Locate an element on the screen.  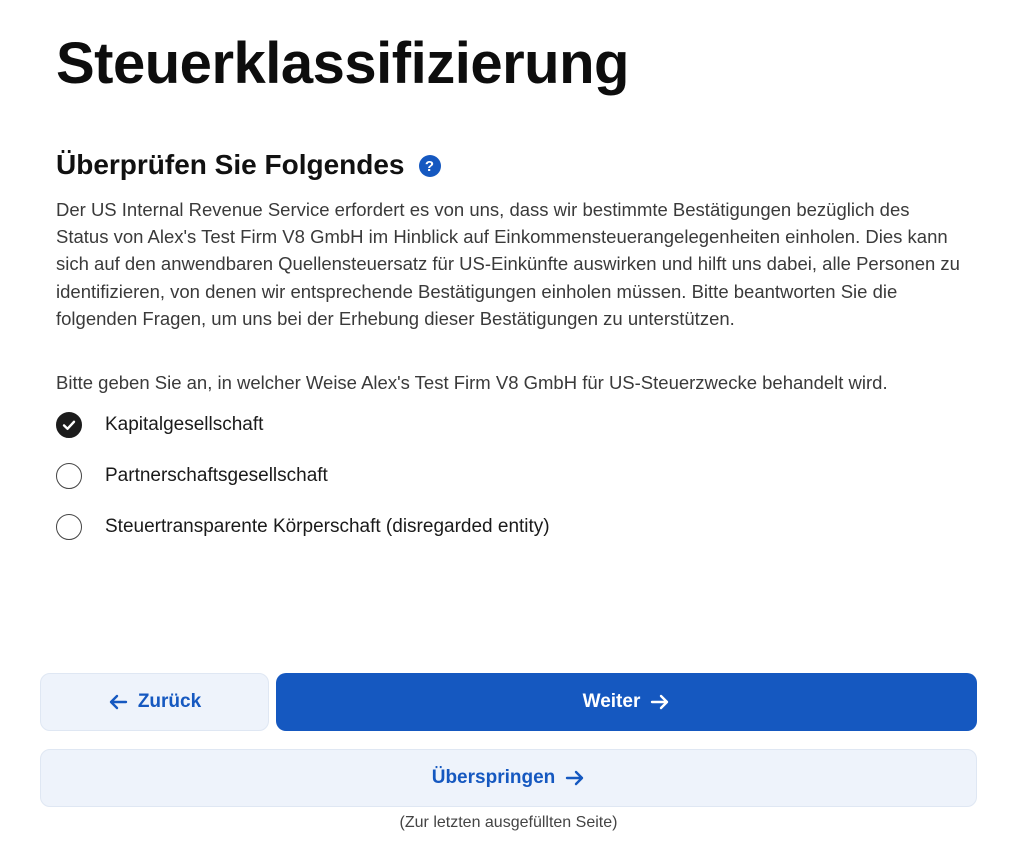
skip-button: Überspringen is located at coordinates (508, 778).